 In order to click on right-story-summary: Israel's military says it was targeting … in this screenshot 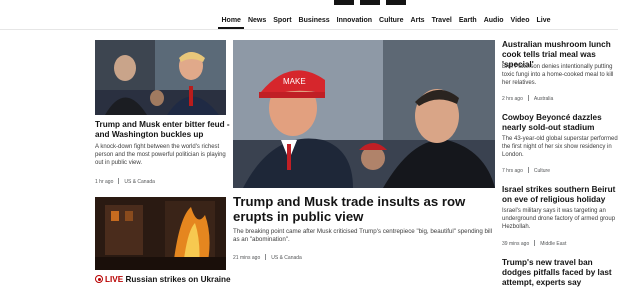, I will do `click(559, 219)`.